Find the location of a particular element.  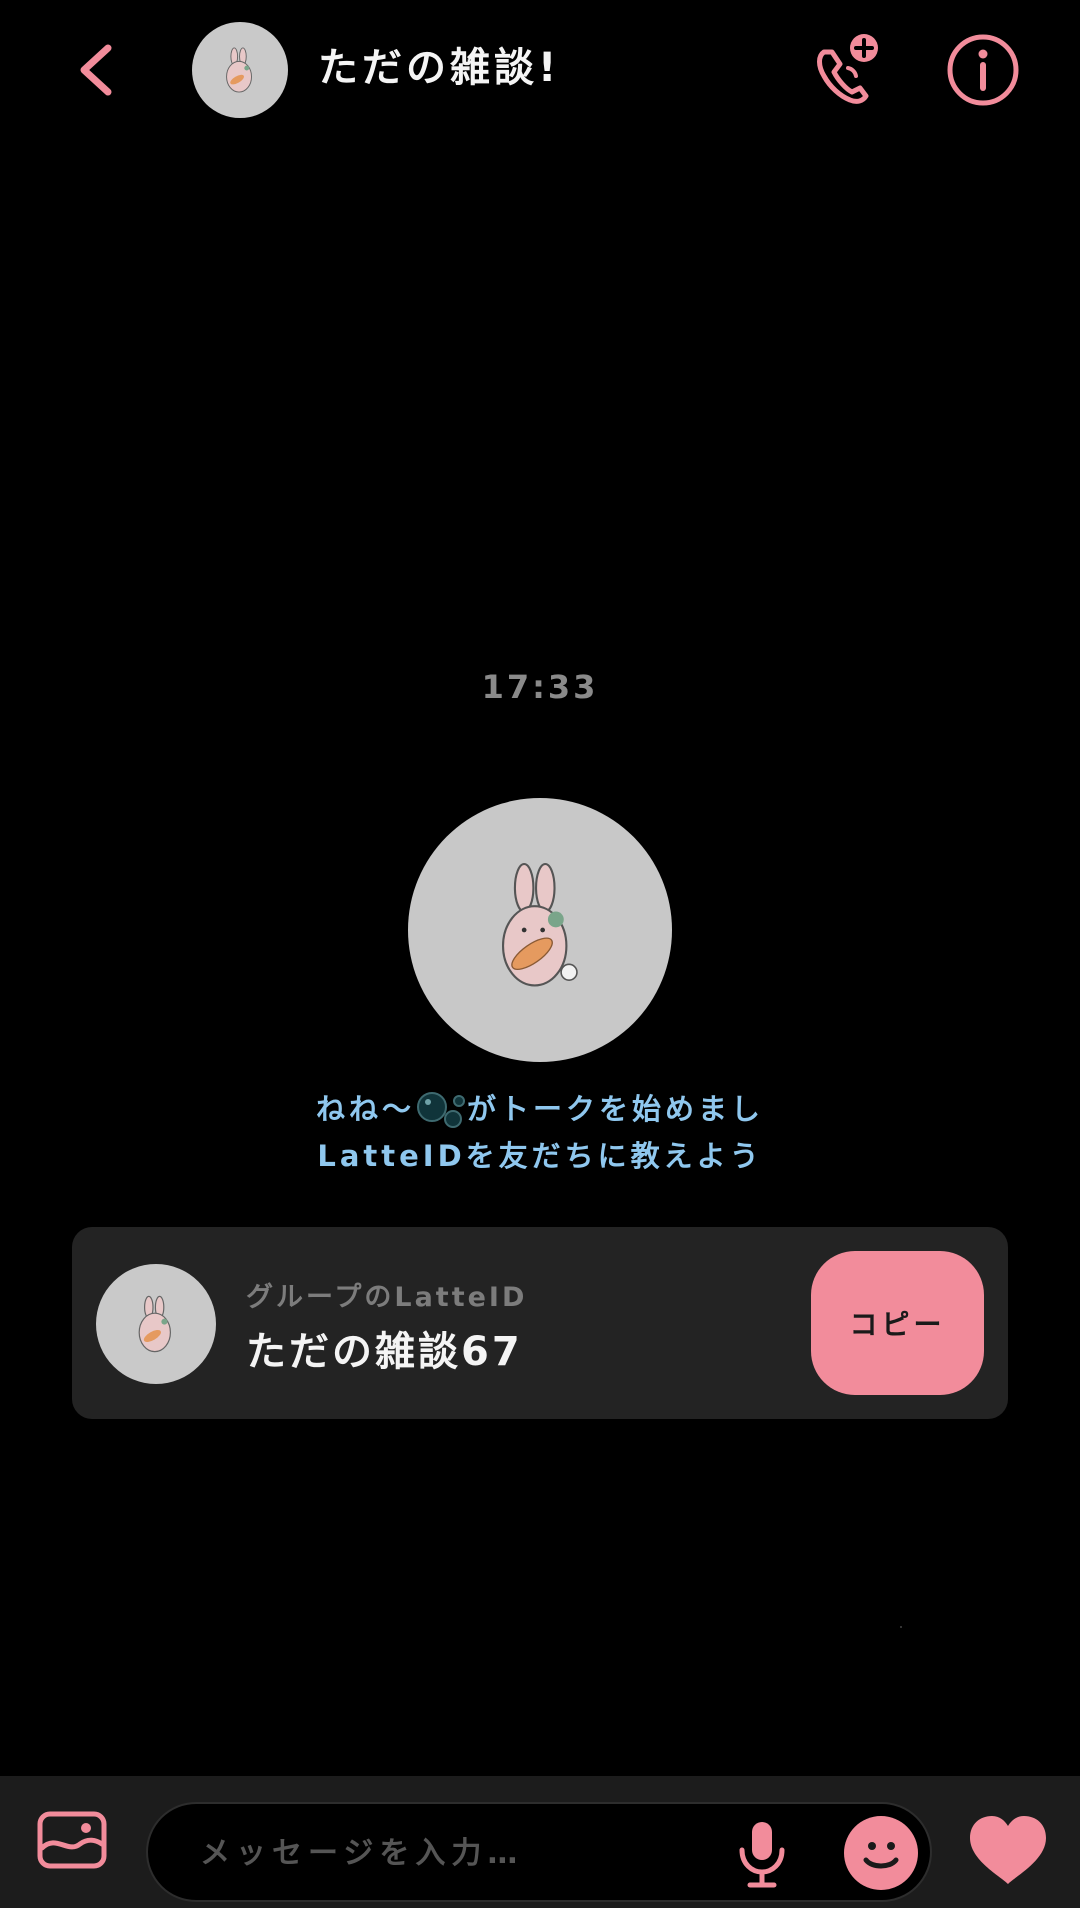

back-button is located at coordinates (97, 70).